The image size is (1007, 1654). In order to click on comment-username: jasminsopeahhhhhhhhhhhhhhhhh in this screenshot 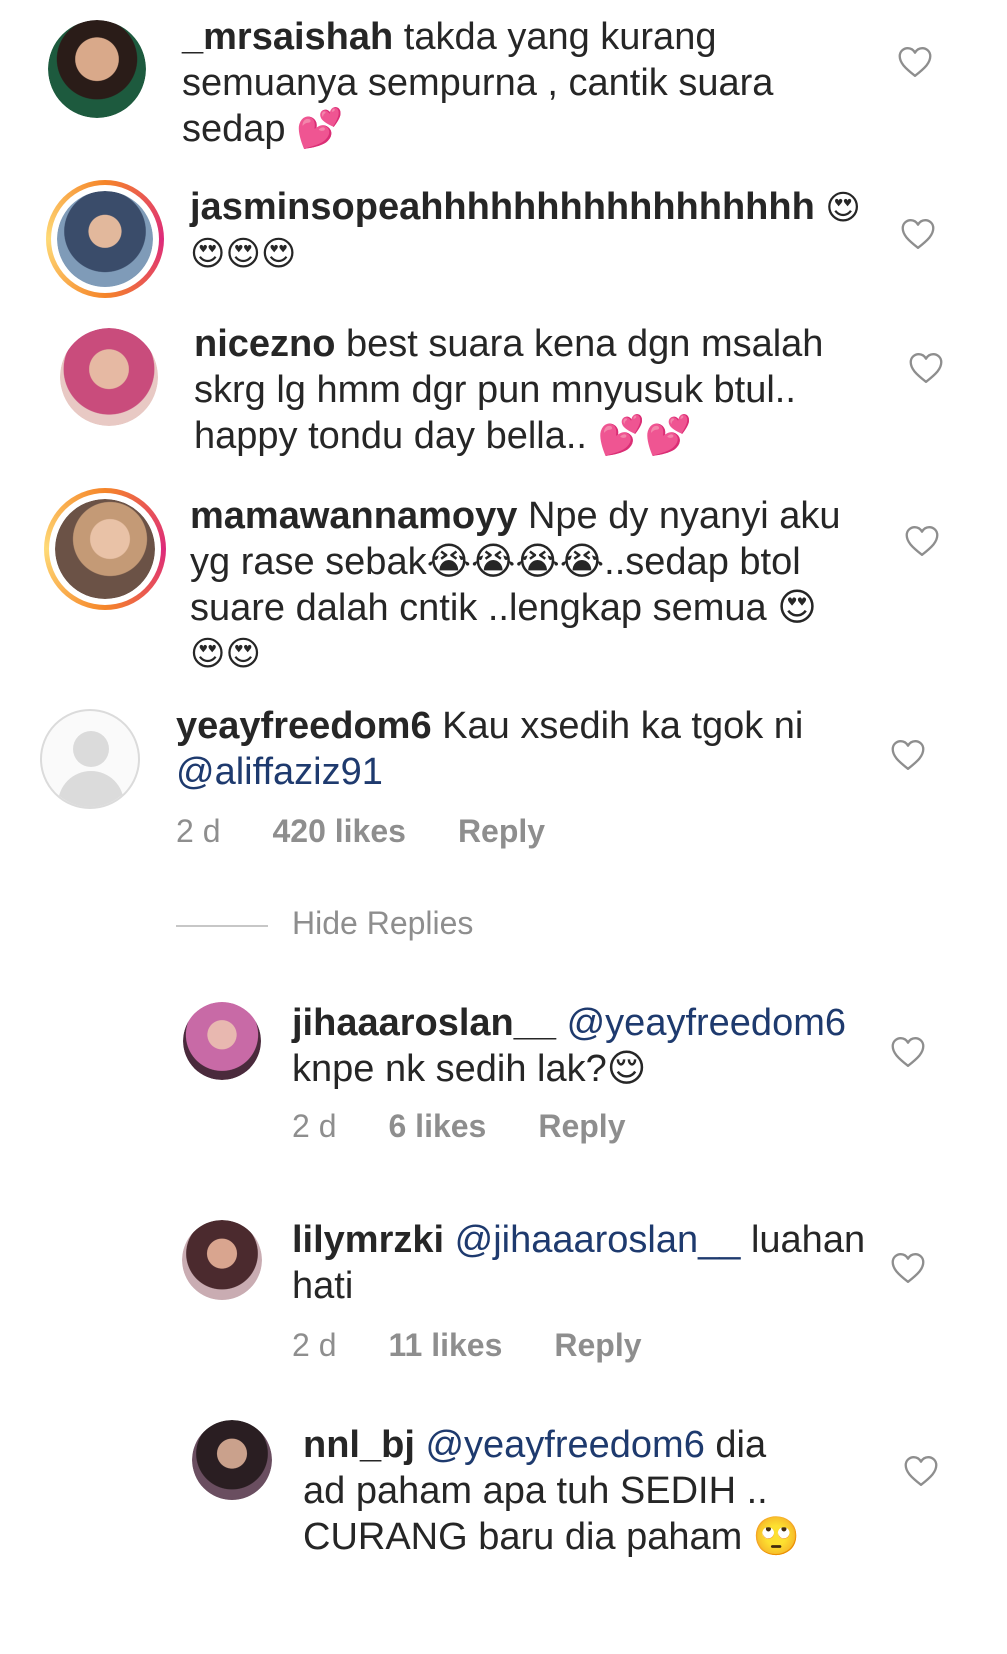, I will do `click(502, 207)`.